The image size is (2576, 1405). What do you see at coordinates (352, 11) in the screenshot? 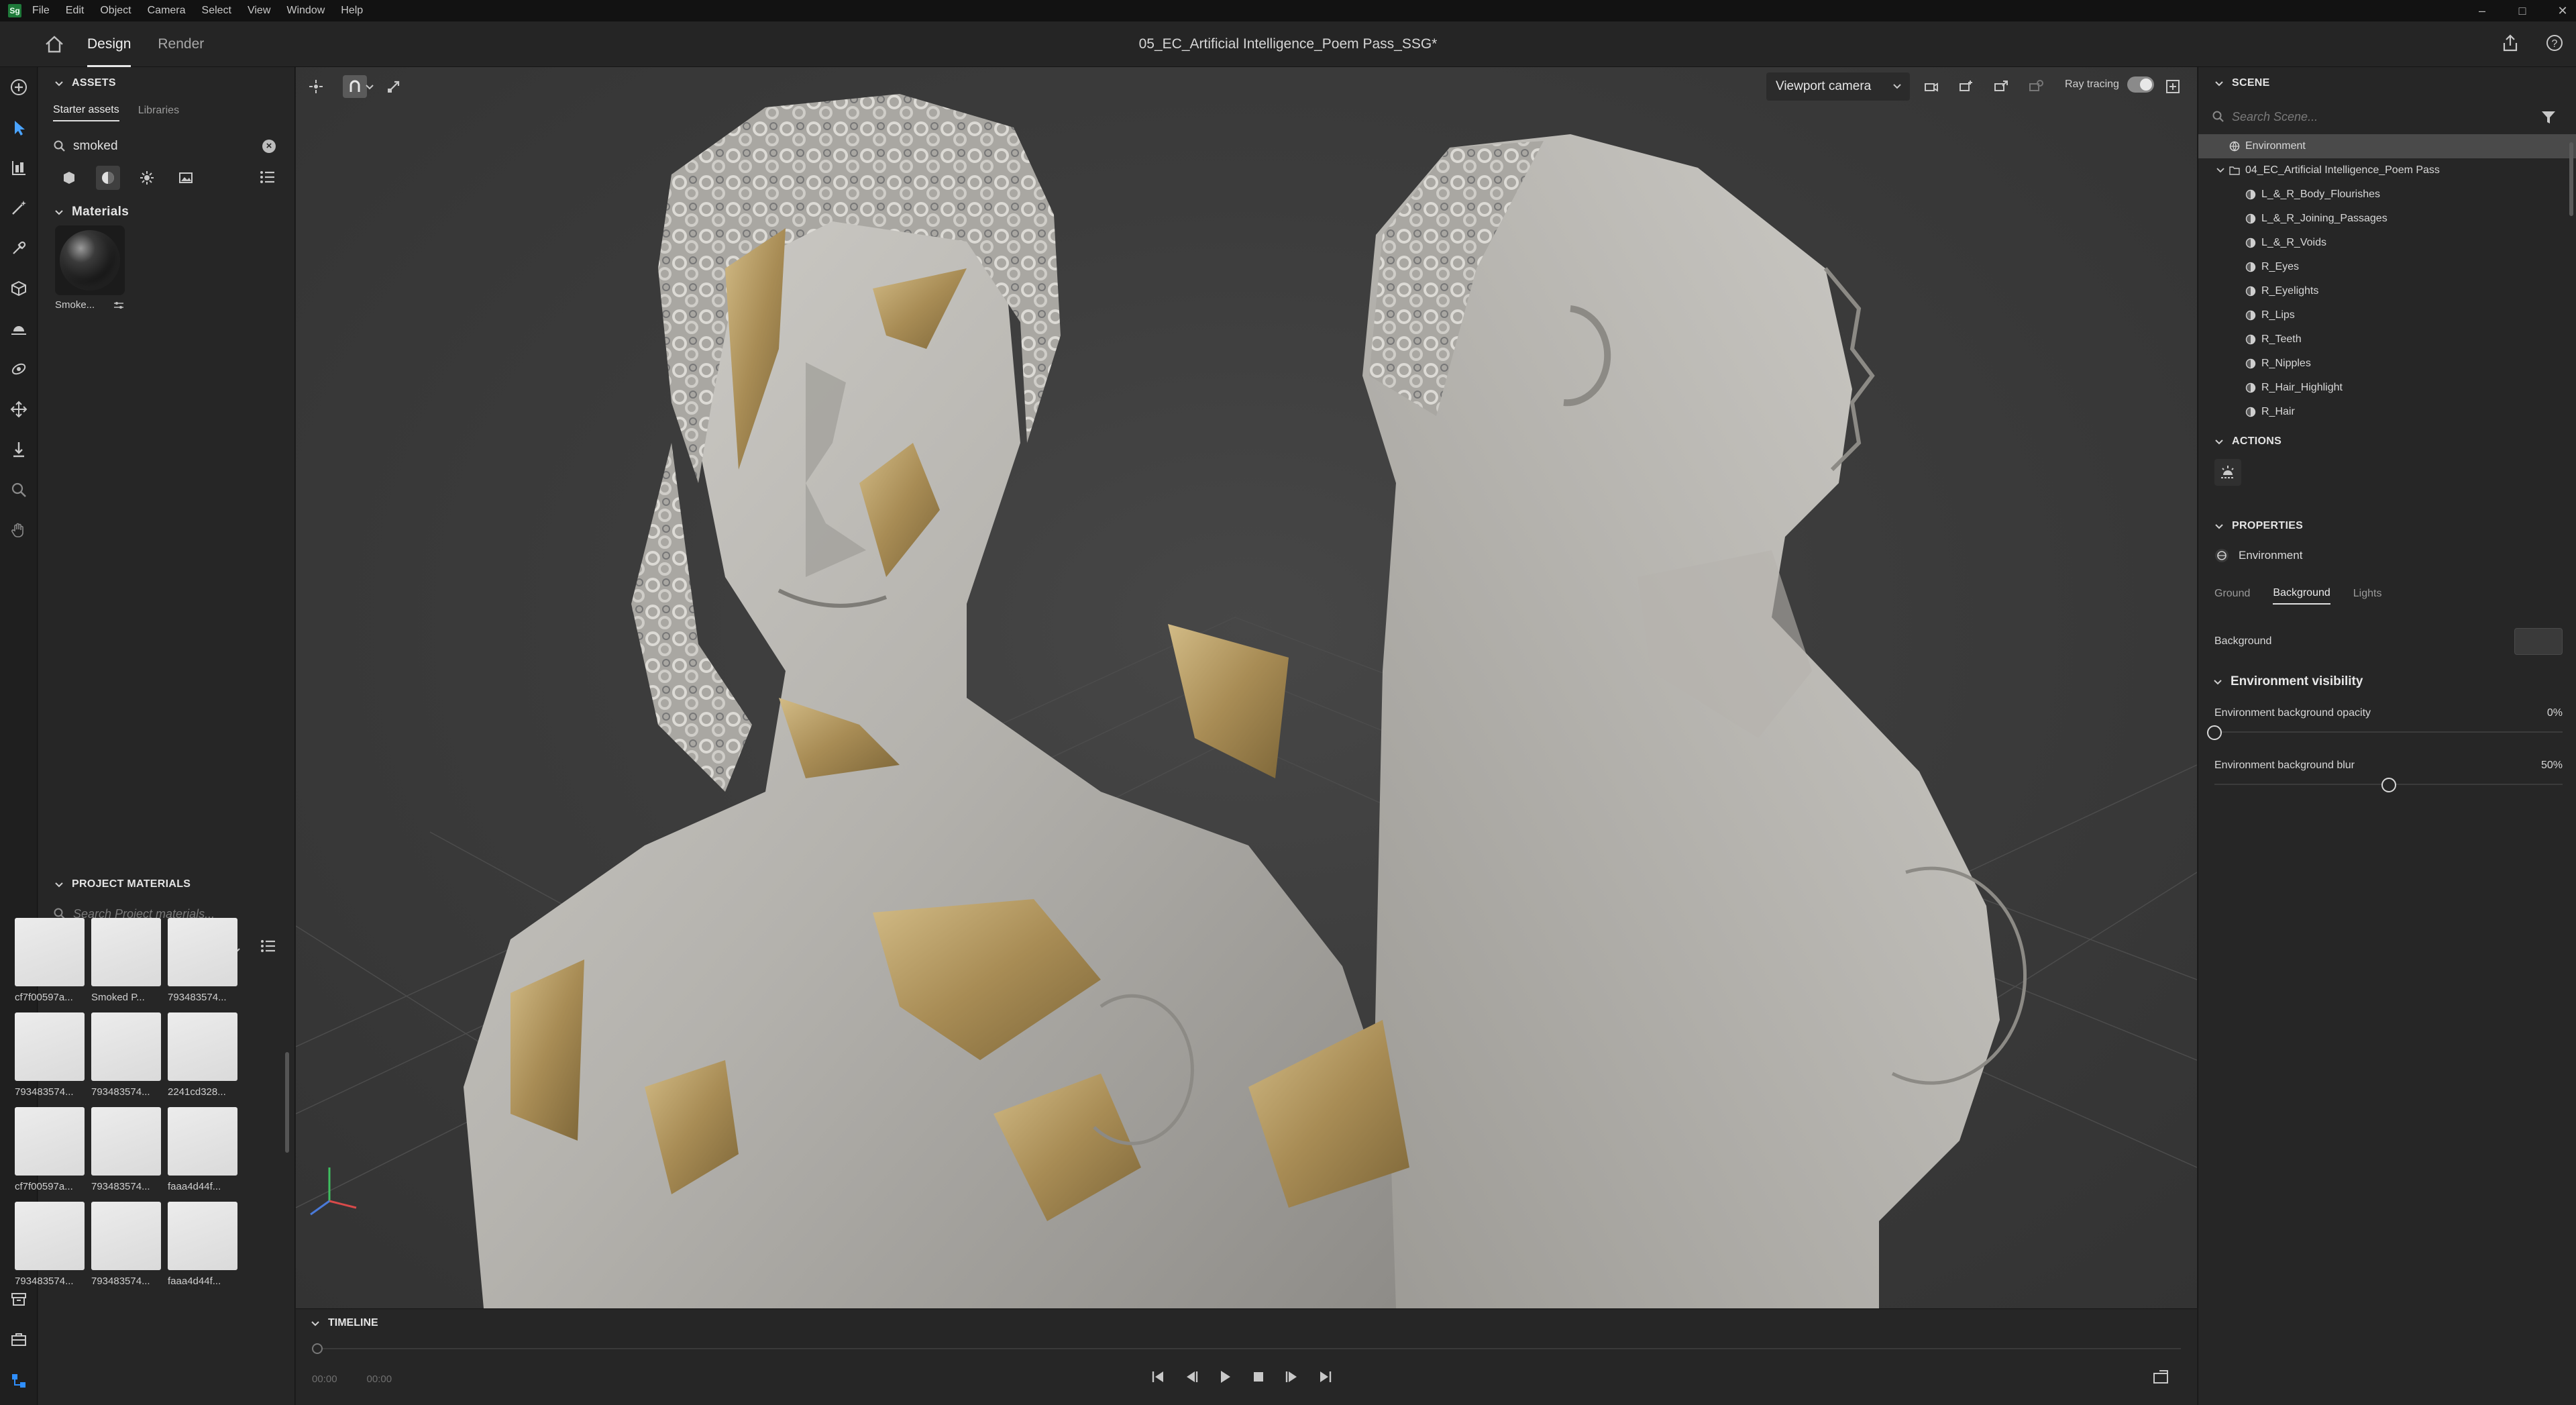
I see `menu-help: Help` at bounding box center [352, 11].